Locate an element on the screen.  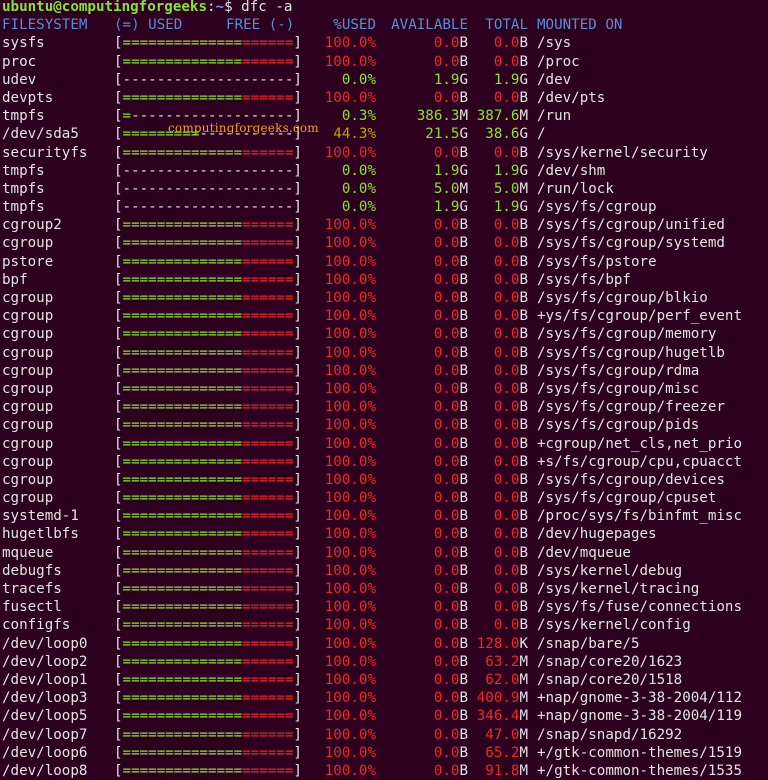
available-unit: M is located at coordinates (463, 116).